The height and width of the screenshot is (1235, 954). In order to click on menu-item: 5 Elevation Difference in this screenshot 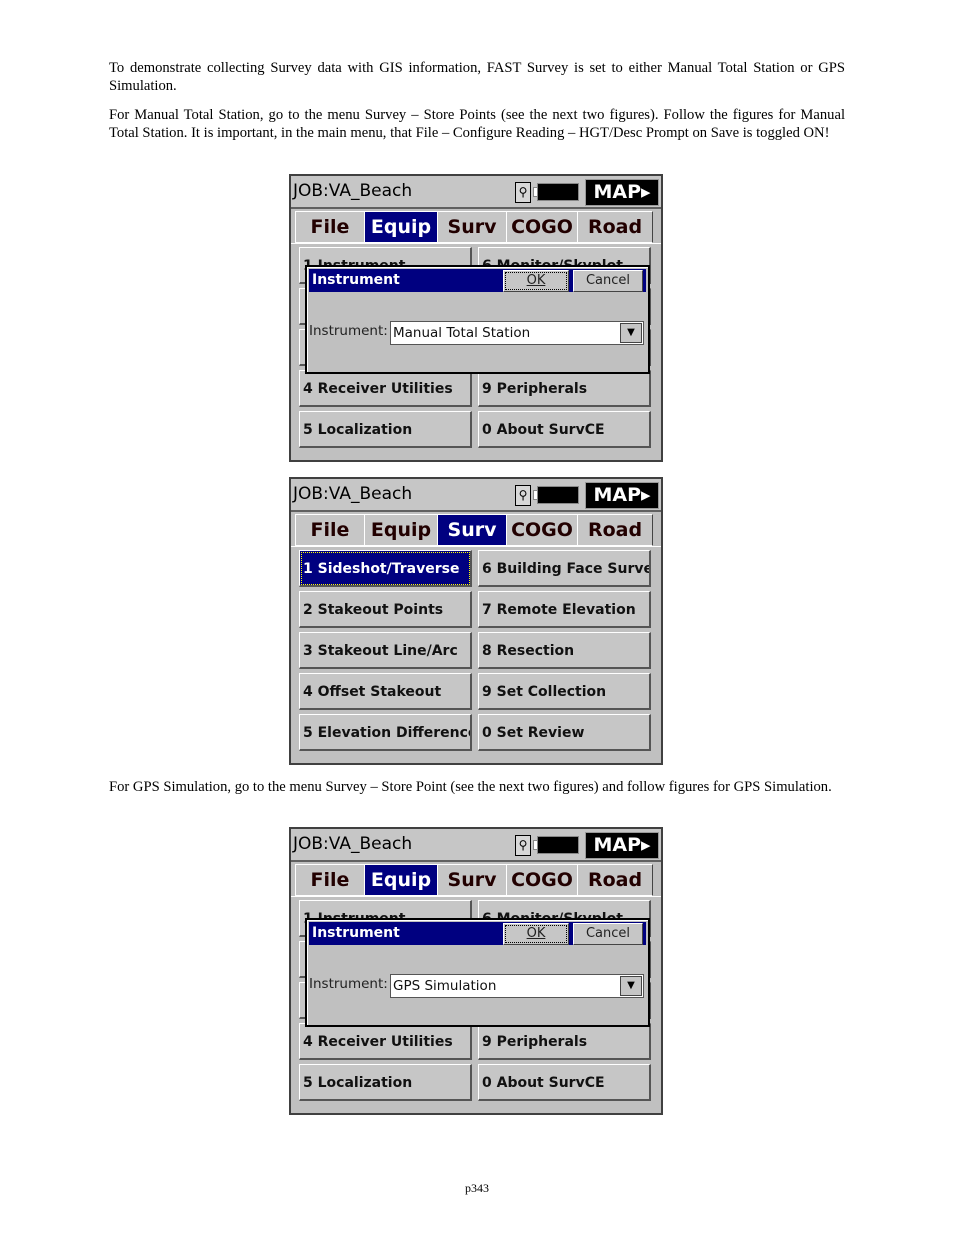, I will do `click(385, 732)`.